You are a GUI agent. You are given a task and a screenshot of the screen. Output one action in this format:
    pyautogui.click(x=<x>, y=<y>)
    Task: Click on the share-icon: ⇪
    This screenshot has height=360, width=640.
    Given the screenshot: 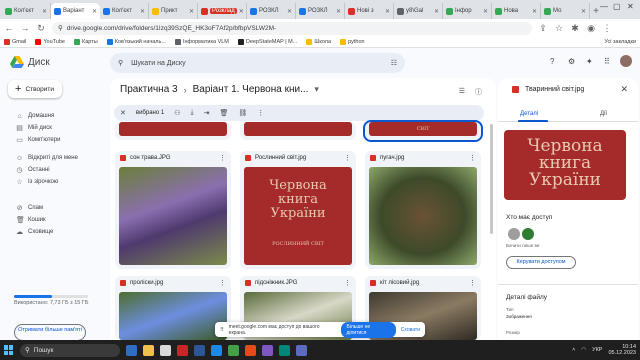 What is the action you would take?
    pyautogui.click(x=543, y=28)
    